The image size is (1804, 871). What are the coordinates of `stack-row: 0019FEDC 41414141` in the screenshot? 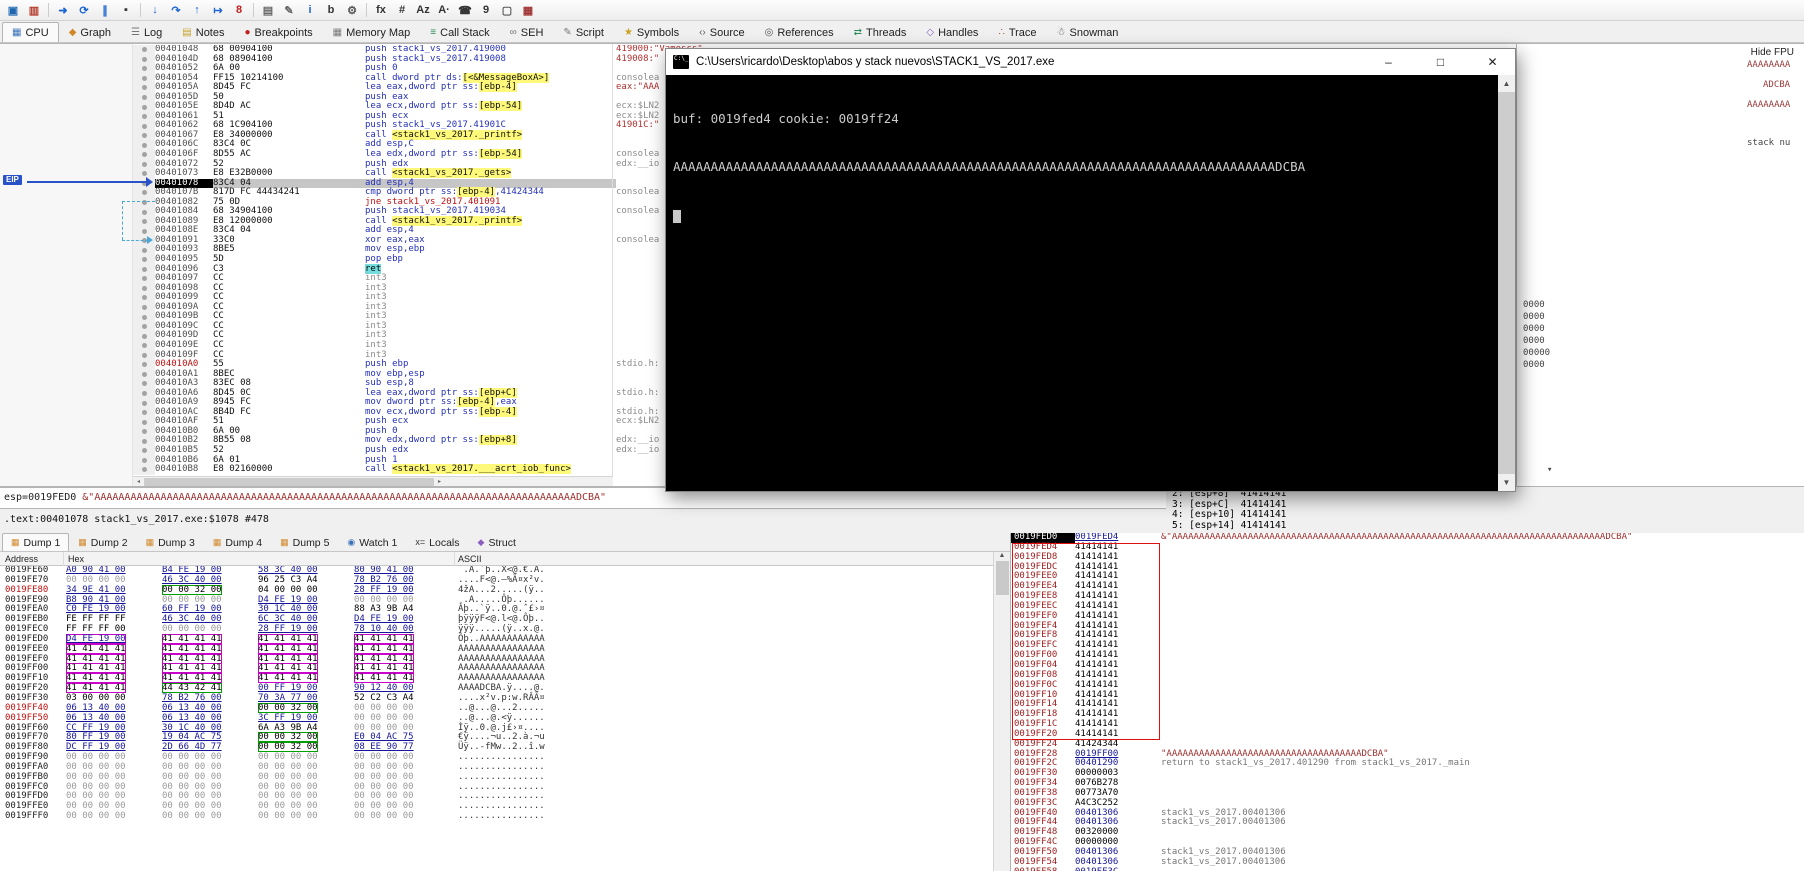 It's located at (1407, 567).